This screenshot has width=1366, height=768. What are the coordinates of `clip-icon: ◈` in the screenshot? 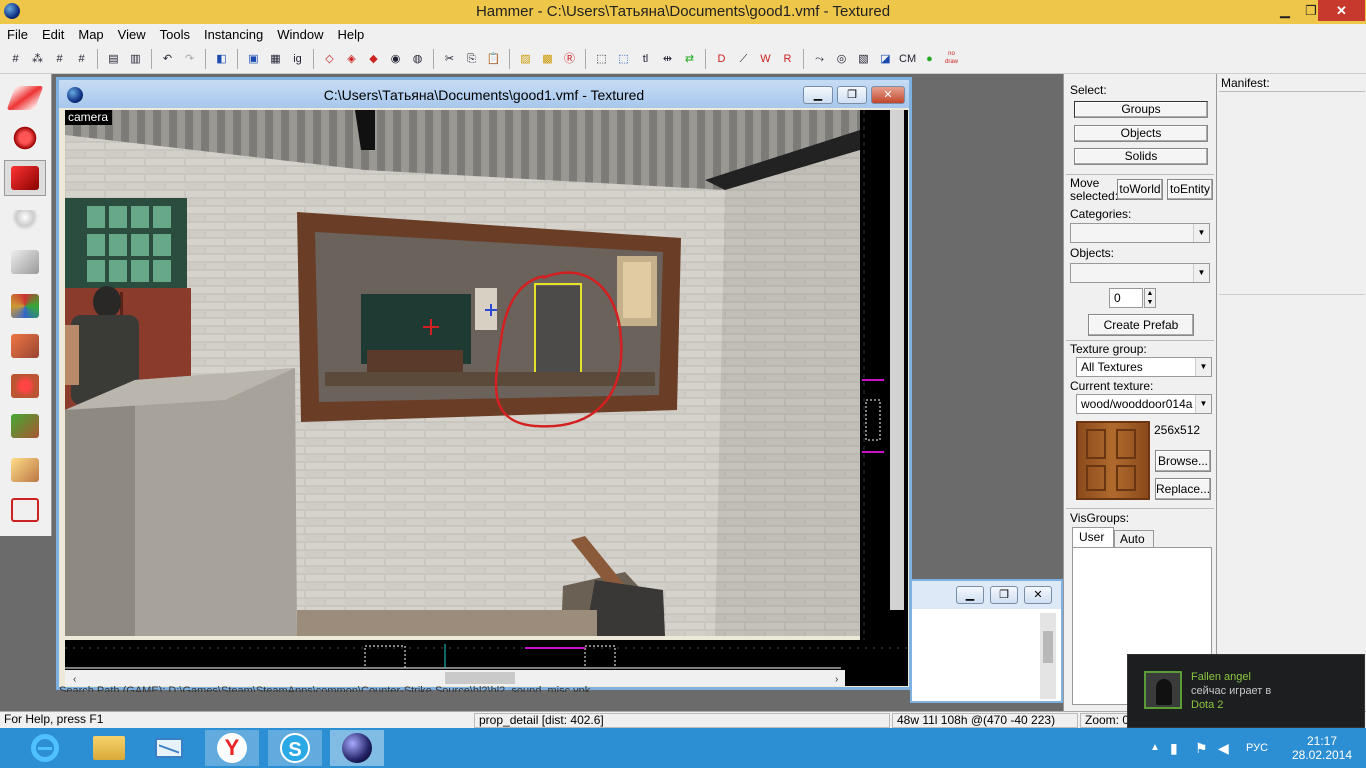 It's located at (351, 58).